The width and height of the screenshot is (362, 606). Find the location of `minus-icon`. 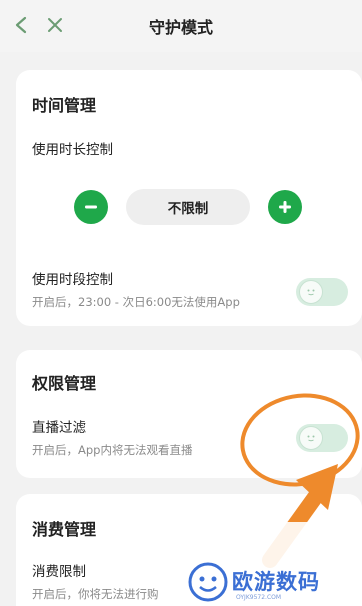

minus-icon is located at coordinates (91, 207).